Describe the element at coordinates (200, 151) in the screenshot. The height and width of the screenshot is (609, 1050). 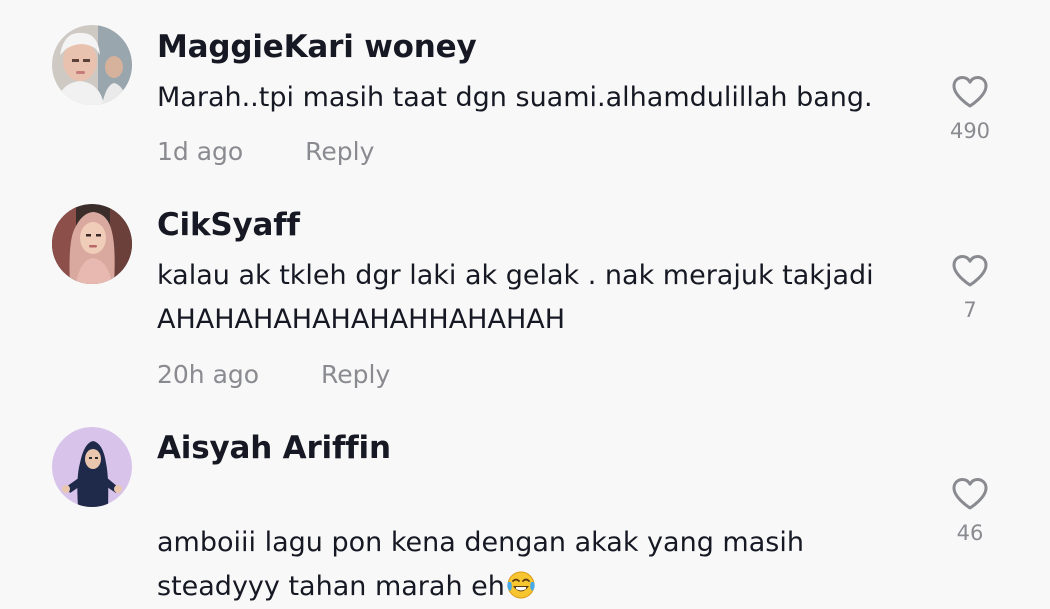
I see `comment-time: 1d ago` at that location.